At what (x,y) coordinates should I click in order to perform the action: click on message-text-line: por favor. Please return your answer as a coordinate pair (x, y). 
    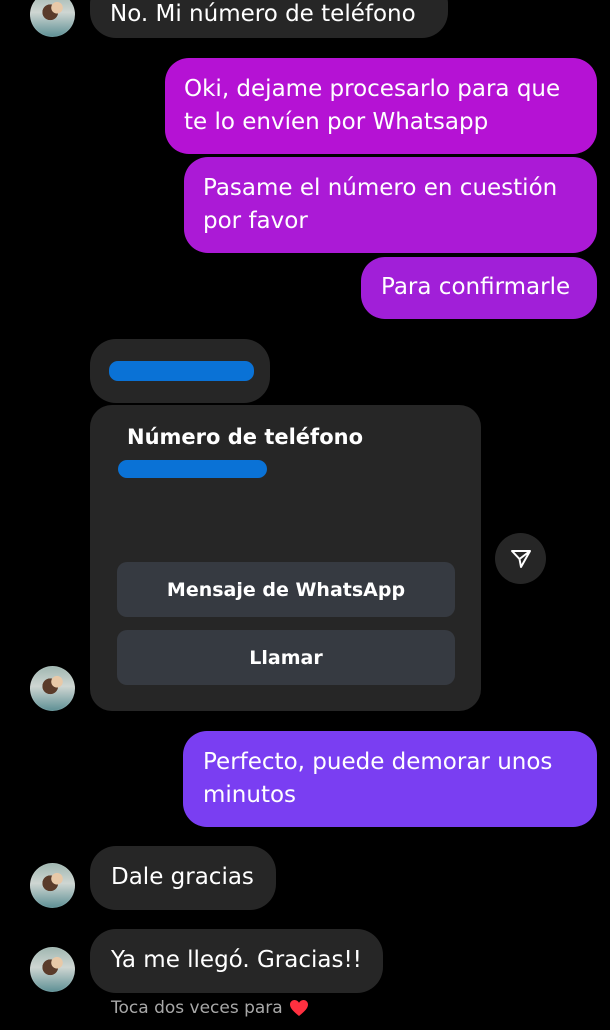
    Looking at the image, I should click on (255, 221).